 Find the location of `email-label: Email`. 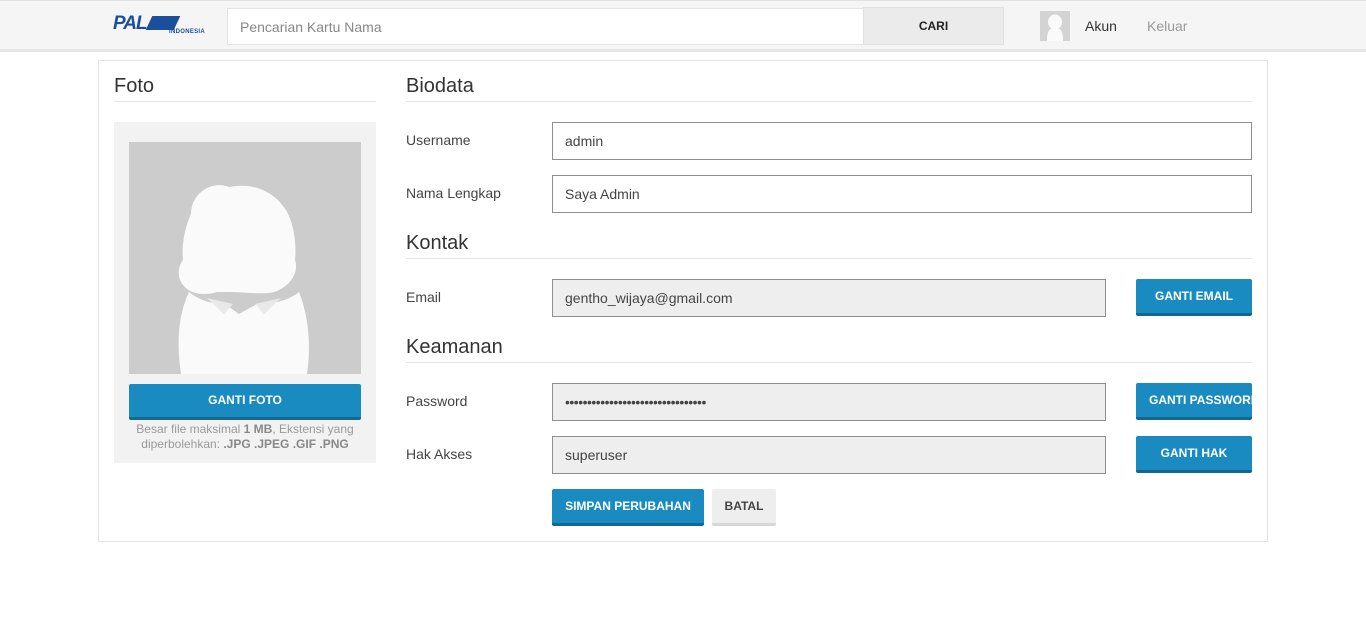

email-label: Email is located at coordinates (424, 297).